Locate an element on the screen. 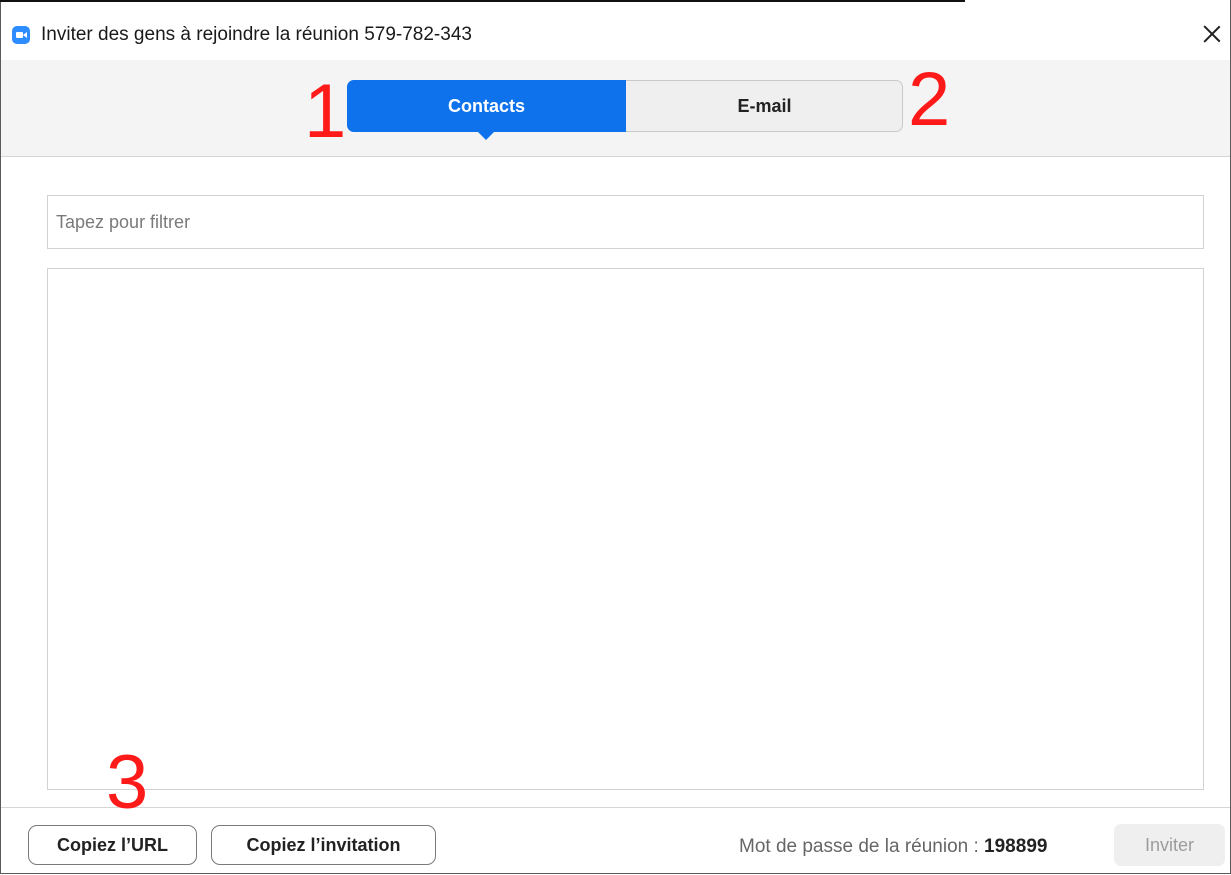 This screenshot has width=1231, height=875. invite-button: Inviter is located at coordinates (1169, 845).